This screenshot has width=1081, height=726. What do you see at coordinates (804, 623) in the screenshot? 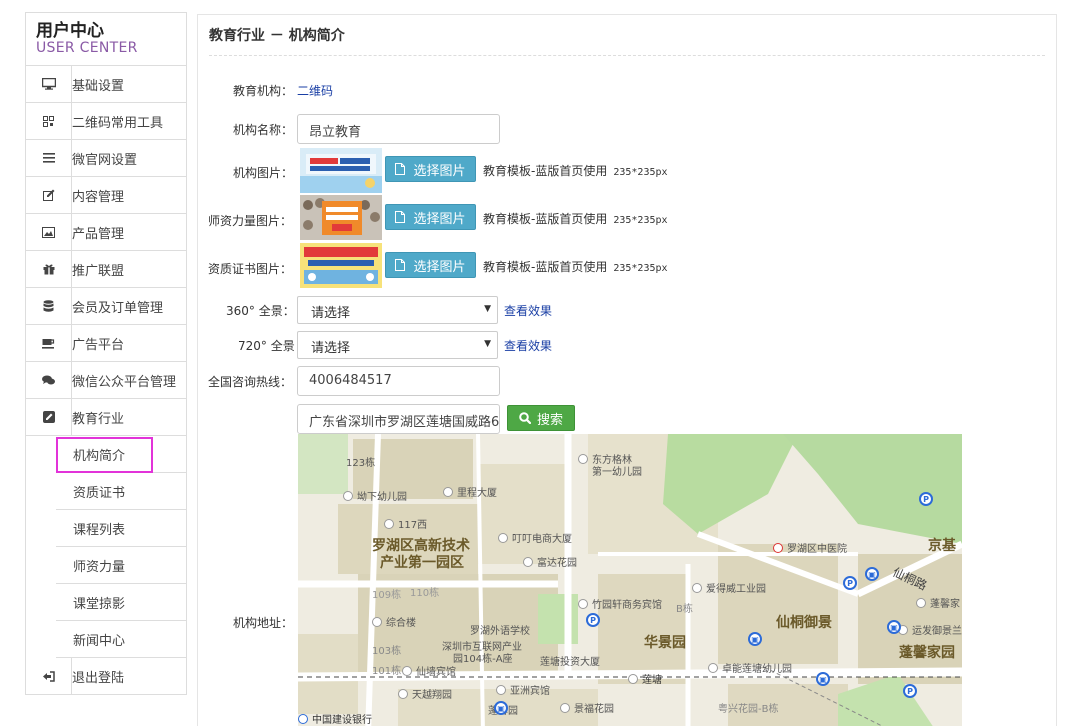
I see `map-area-label: 仙桐御景` at bounding box center [804, 623].